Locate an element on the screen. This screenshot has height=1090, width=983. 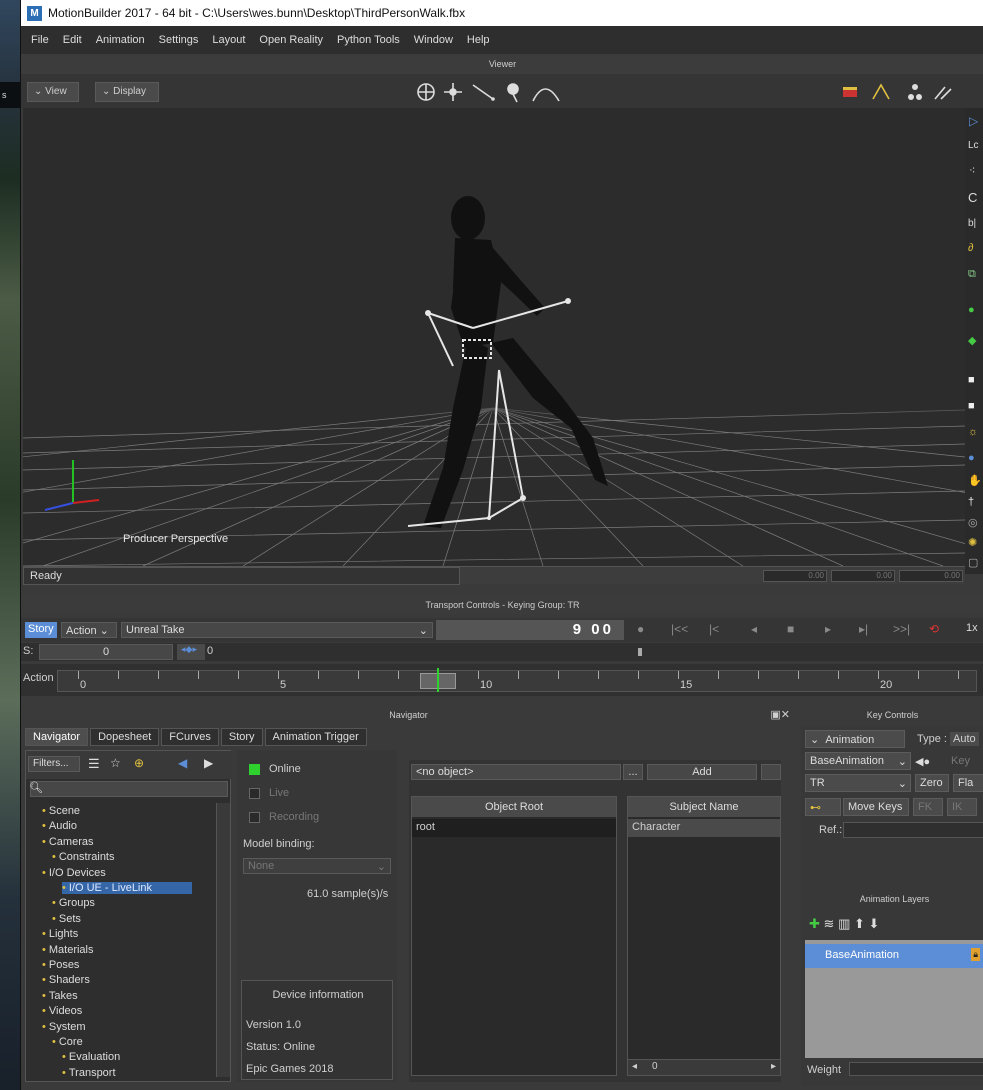
current-frame-display: 9 00 is located at coordinates (530, 630).